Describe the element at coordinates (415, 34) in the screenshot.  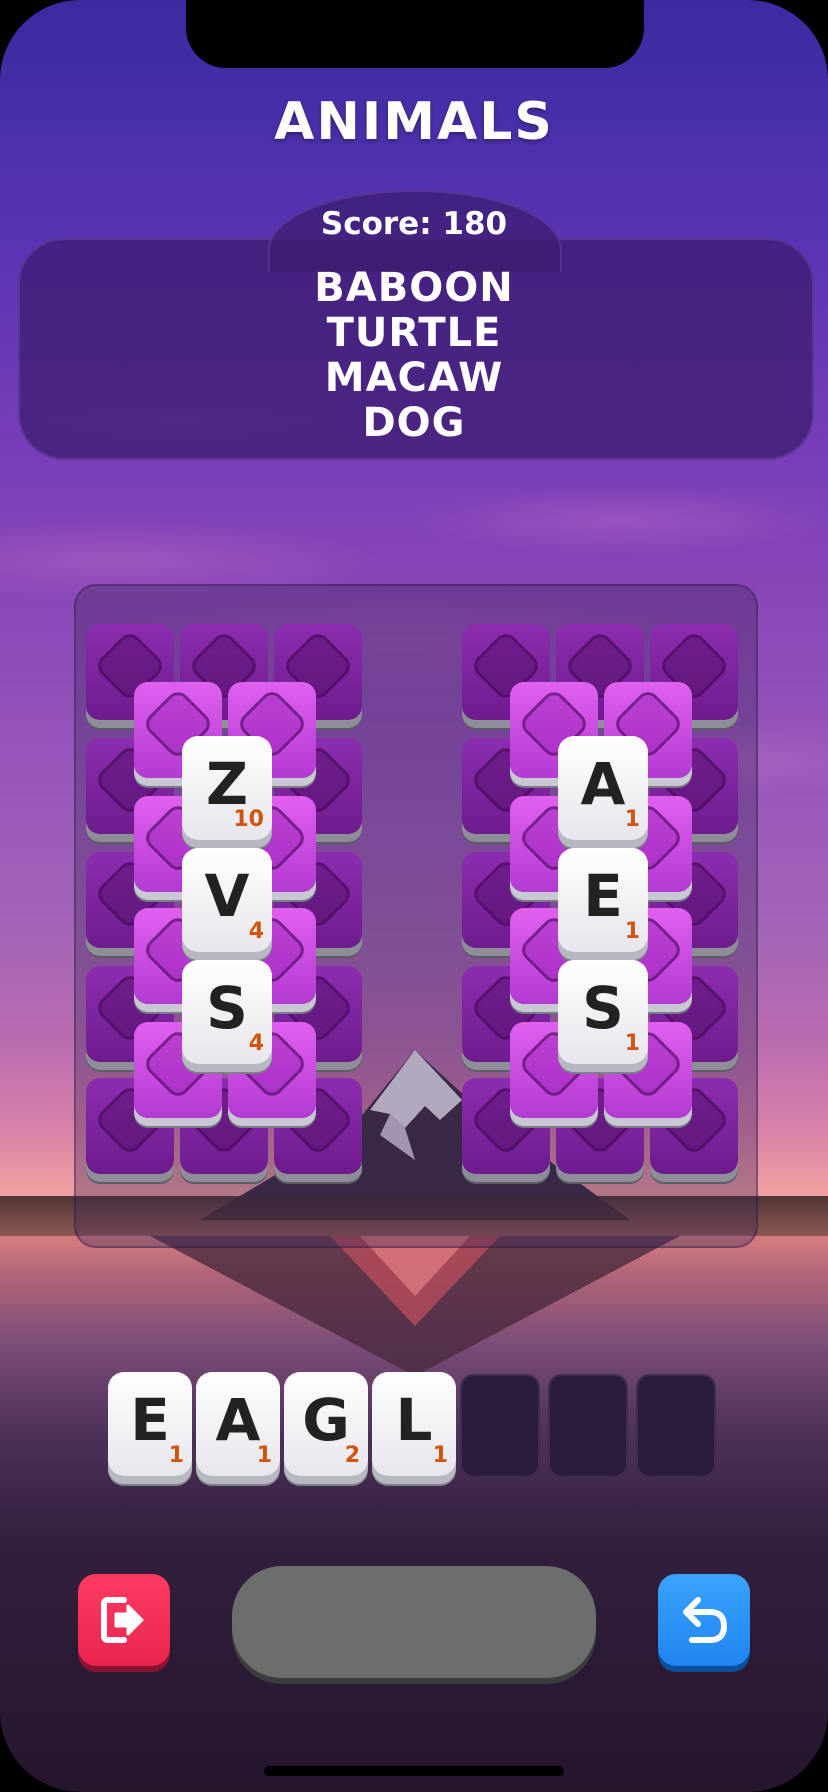
I see `device-notch` at that location.